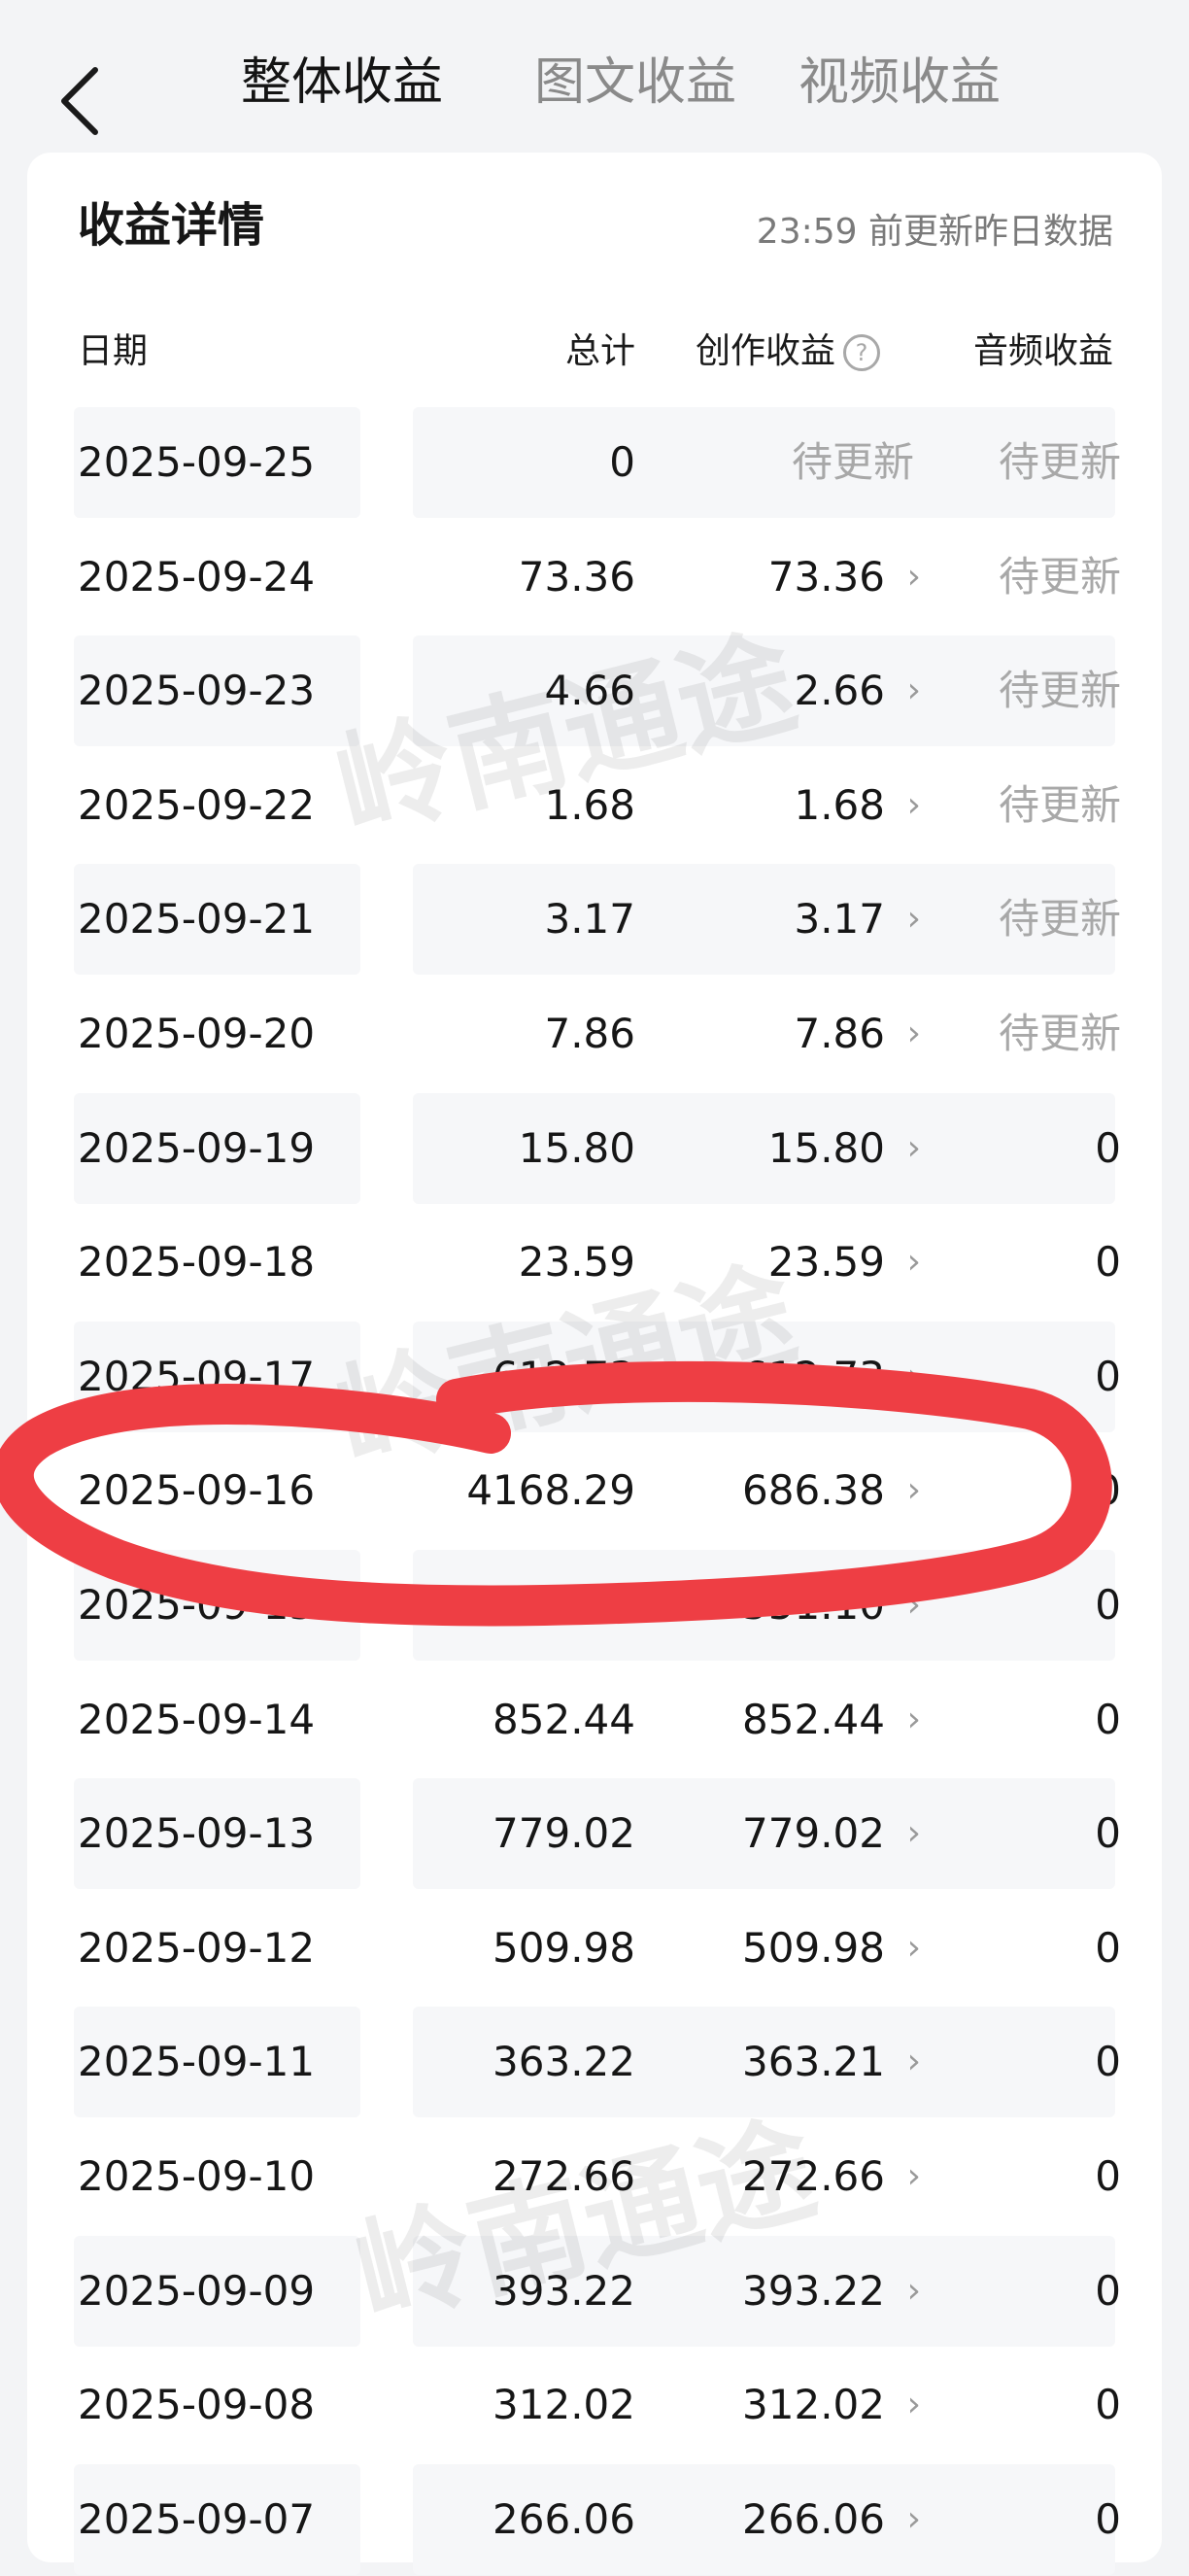 This screenshot has height=2576, width=1189. I want to click on tab-overall-earnings: 整体收益, so click(342, 83).